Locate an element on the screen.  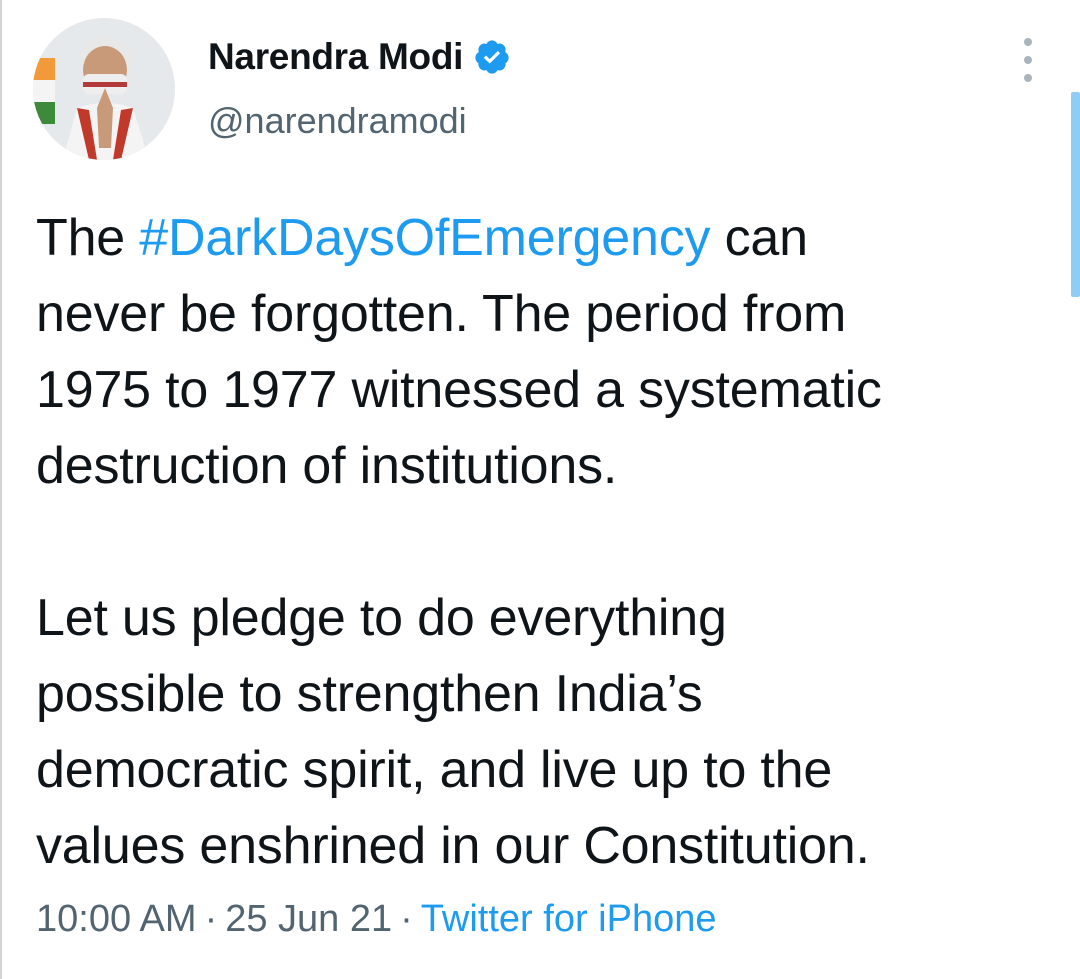
tweet-source-link: Twitter for iPhone is located at coordinates (569, 919).